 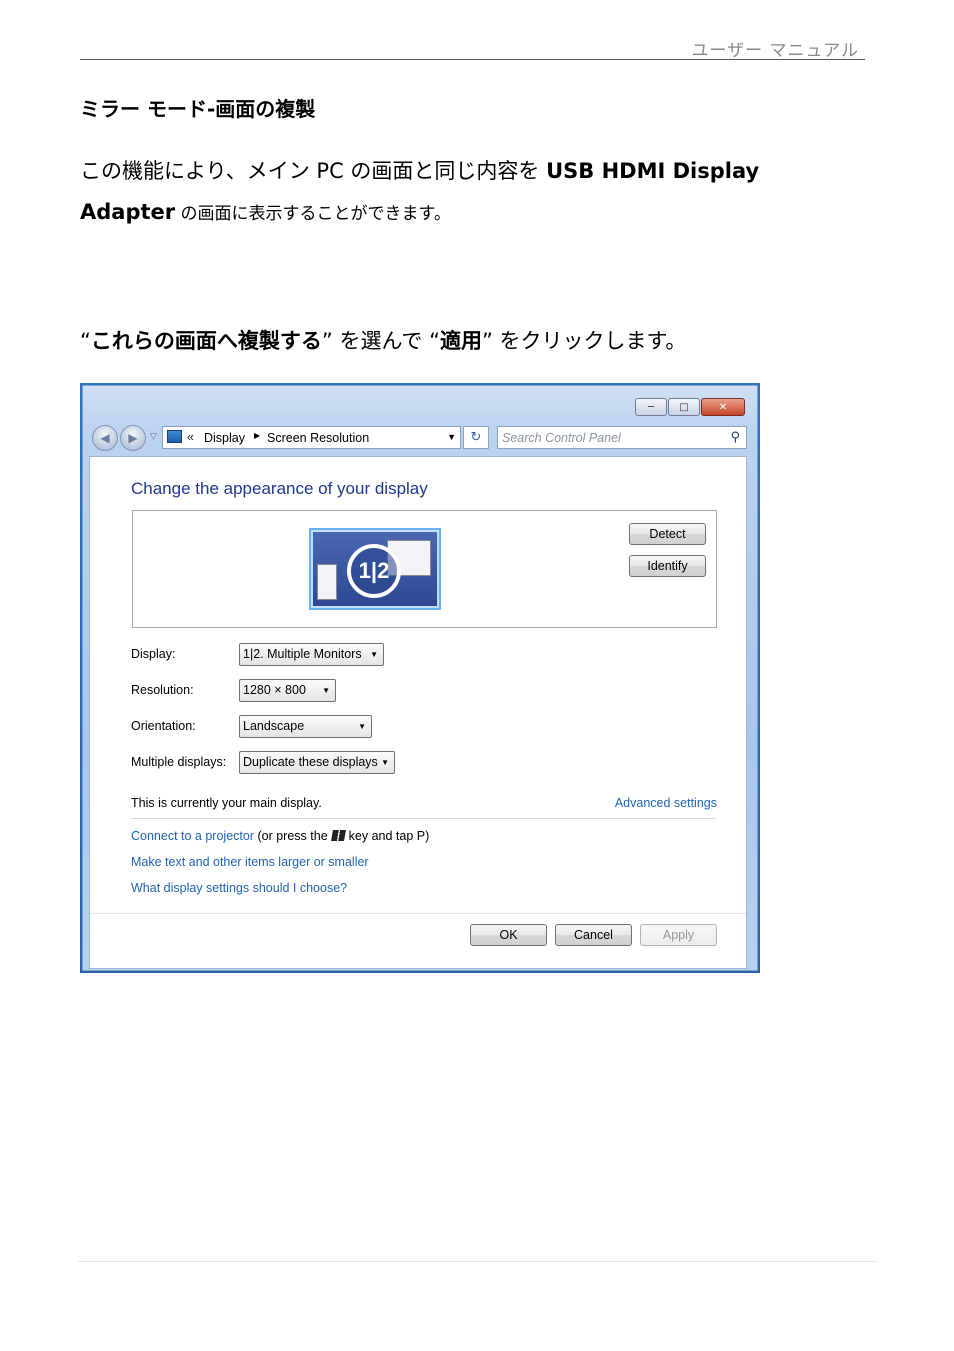 I want to click on resolution-label: Resolution:, so click(x=162, y=690).